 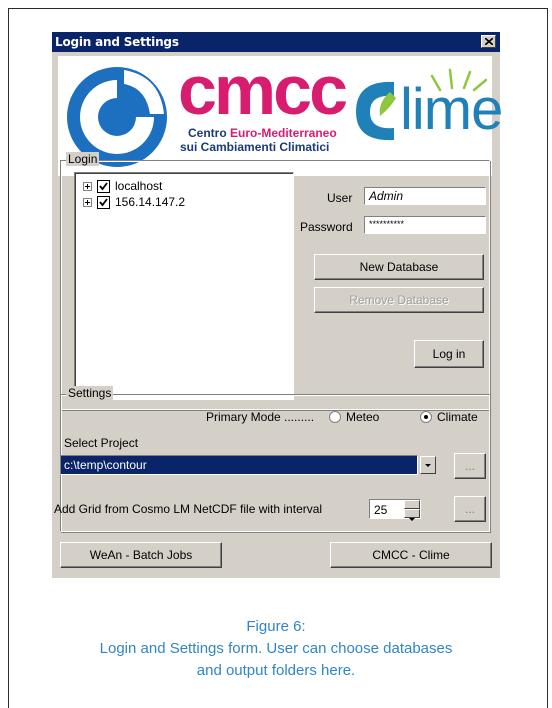 I want to click on grid-interval-stepper: 25, so click(x=395, y=510).